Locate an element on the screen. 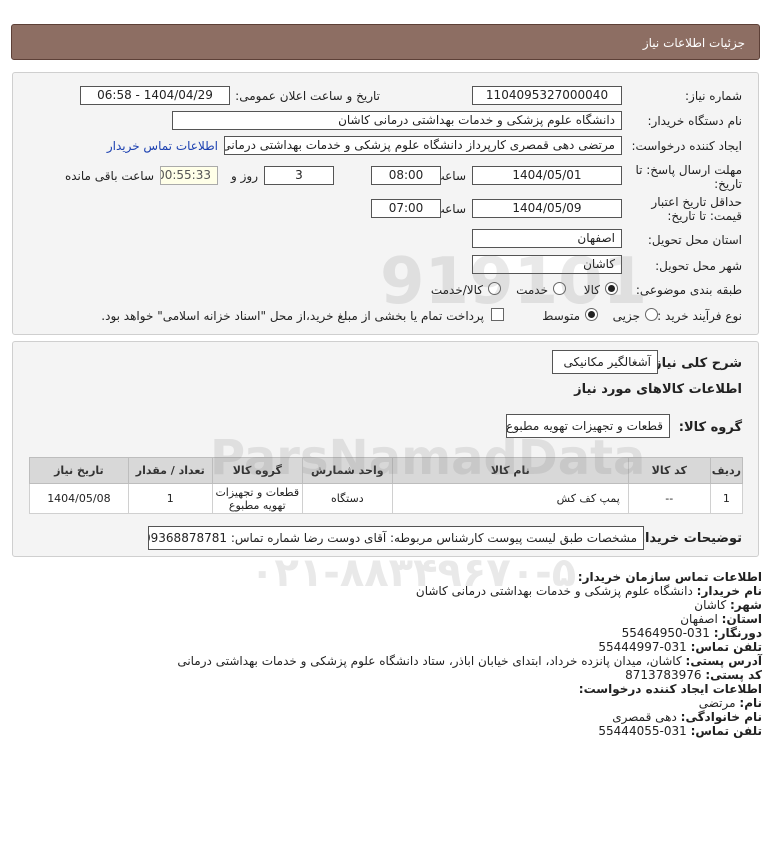  process-option-medium: متوسط is located at coordinates (561, 316).